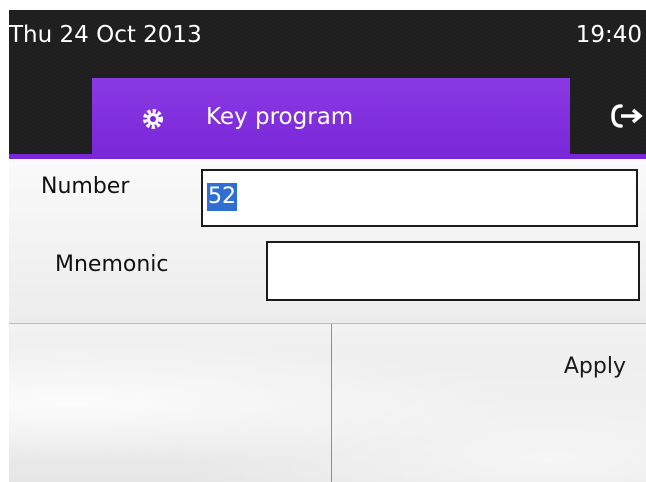 Image resolution: width=646 pixels, height=482 pixels. I want to click on mnemonic-input, so click(453, 271).